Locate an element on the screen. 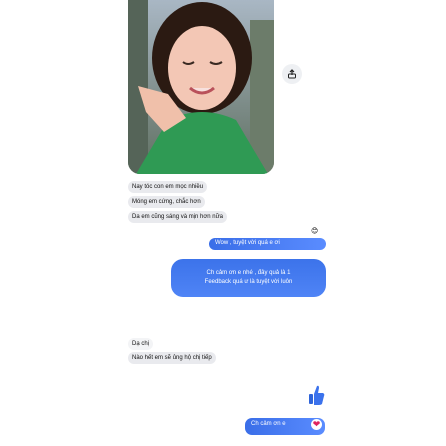  incoming-message: Móng em cứng, chắc hơn is located at coordinates (166, 202).